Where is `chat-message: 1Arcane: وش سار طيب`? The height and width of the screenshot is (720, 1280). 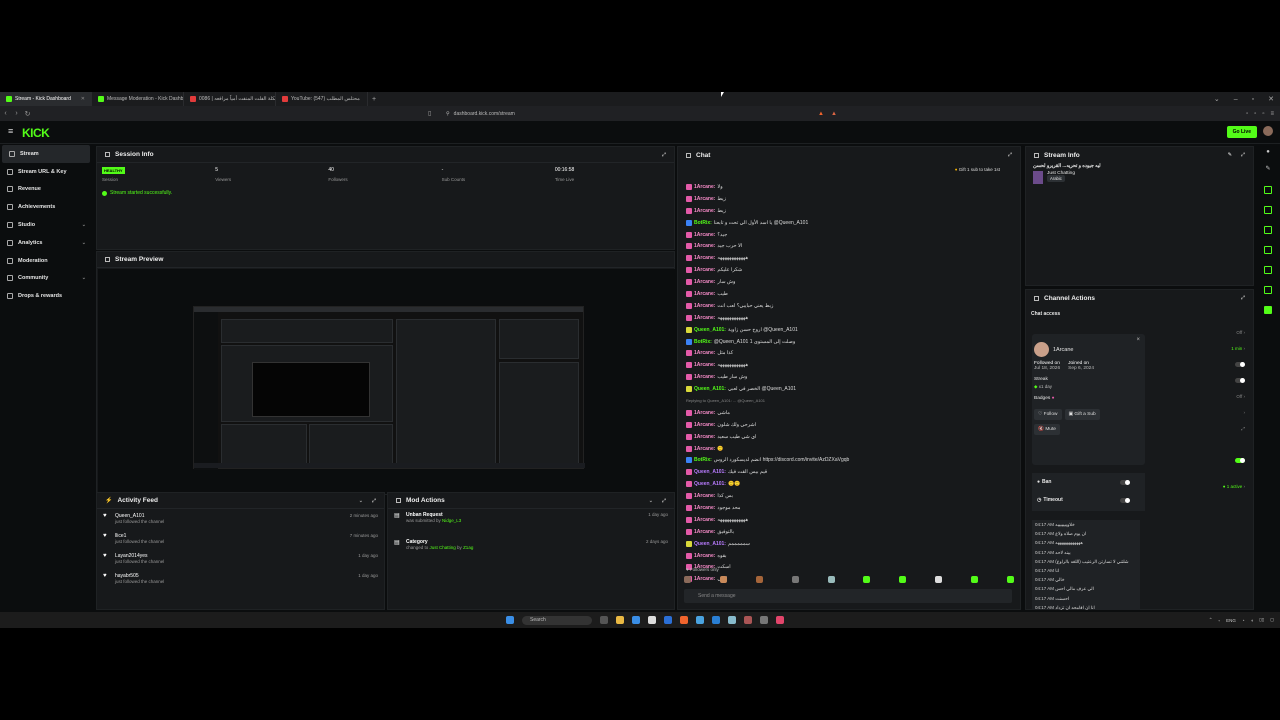 chat-message: 1Arcane: وش سار طيب is located at coordinates (851, 377).